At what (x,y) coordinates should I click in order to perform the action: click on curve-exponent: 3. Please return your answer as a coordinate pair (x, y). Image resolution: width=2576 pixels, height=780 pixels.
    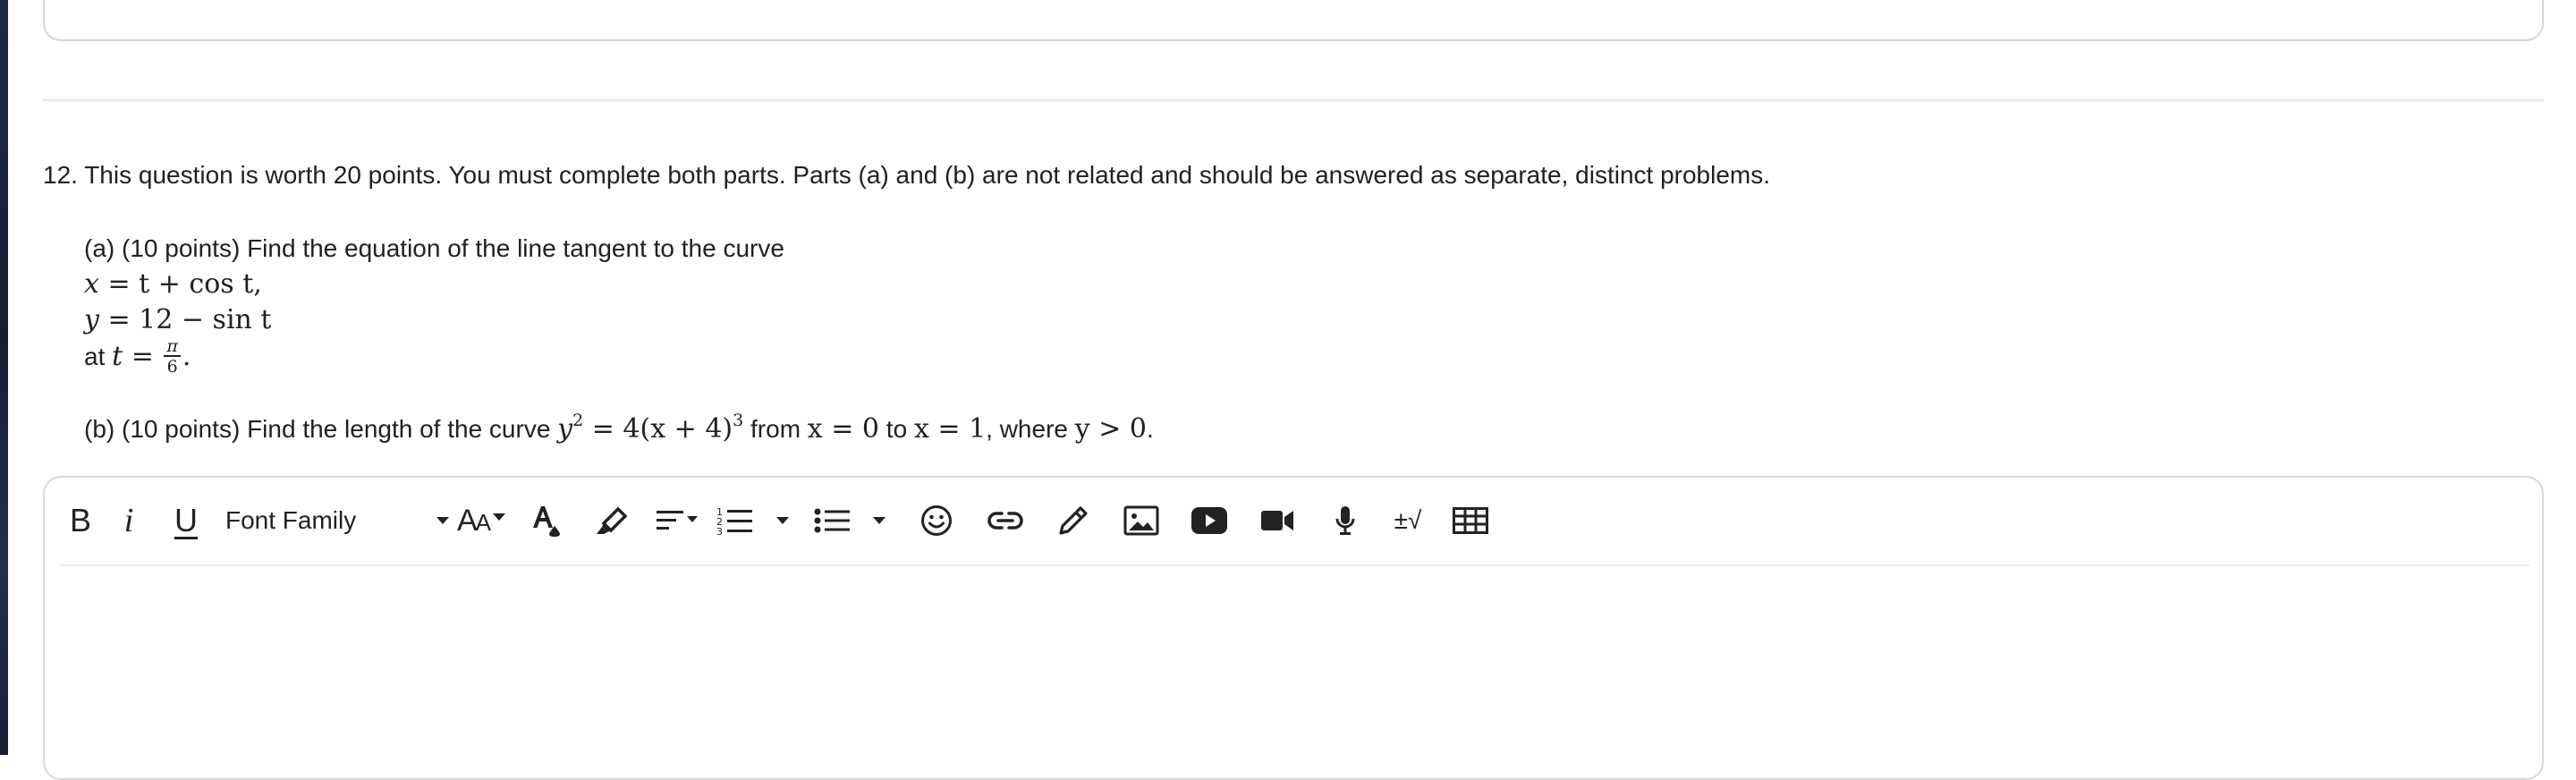
    Looking at the image, I should click on (738, 420).